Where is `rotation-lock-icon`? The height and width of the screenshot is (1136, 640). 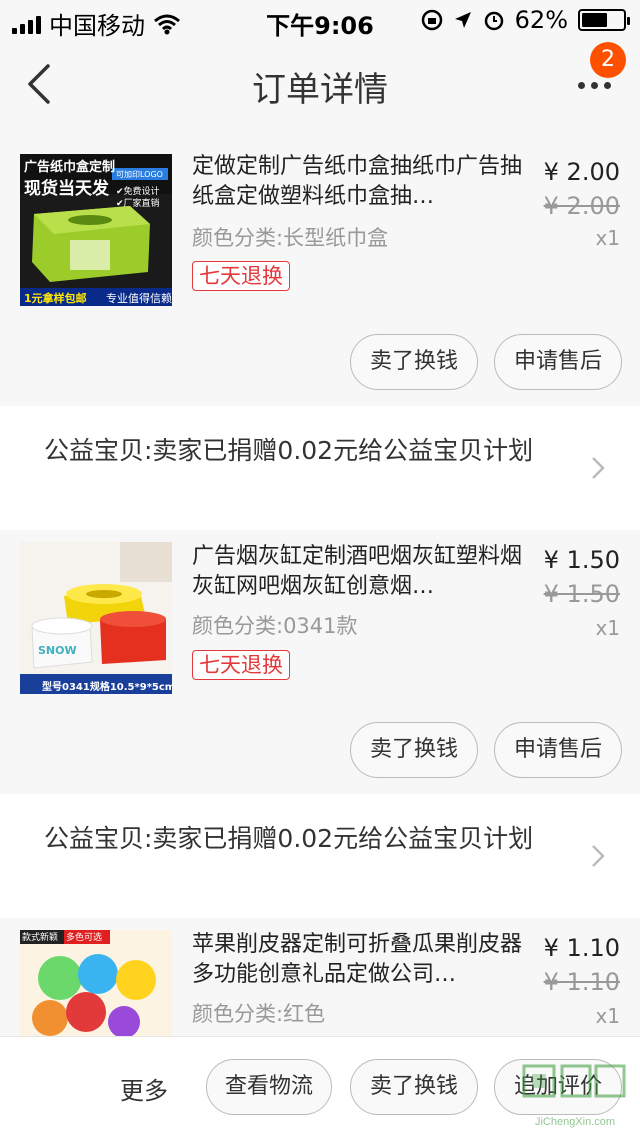
rotation-lock-icon is located at coordinates (431, 20).